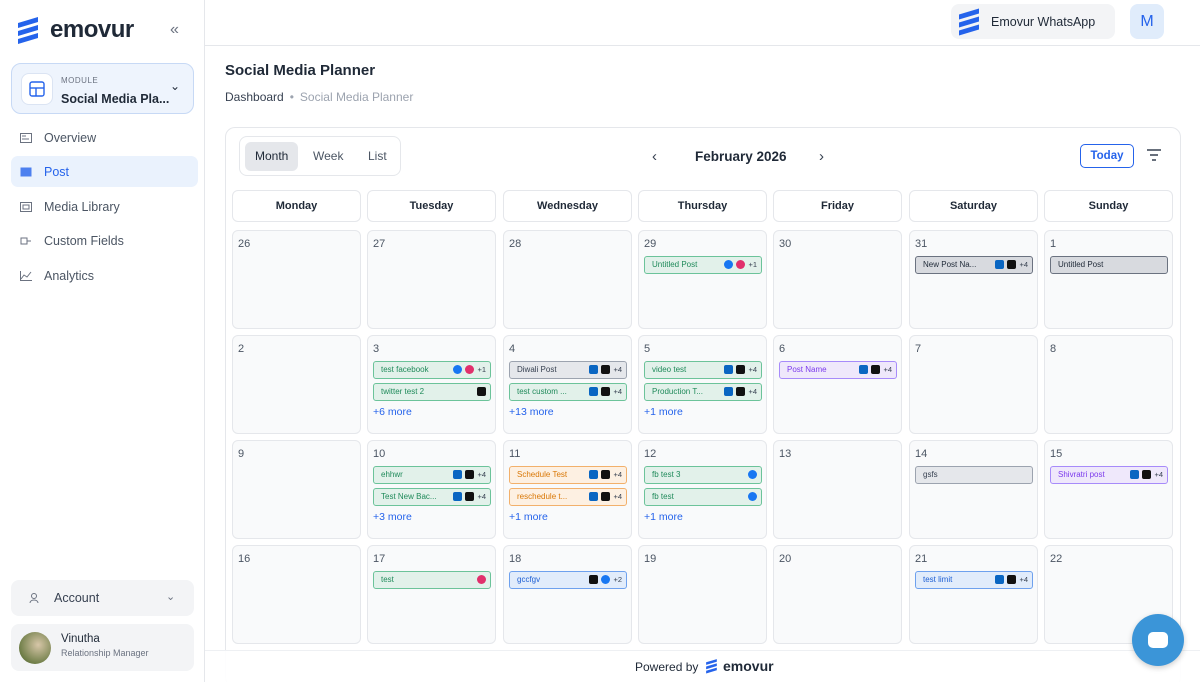  Describe the element at coordinates (69, 275) in the screenshot. I see `sidebar-item-label: Analytics` at that location.